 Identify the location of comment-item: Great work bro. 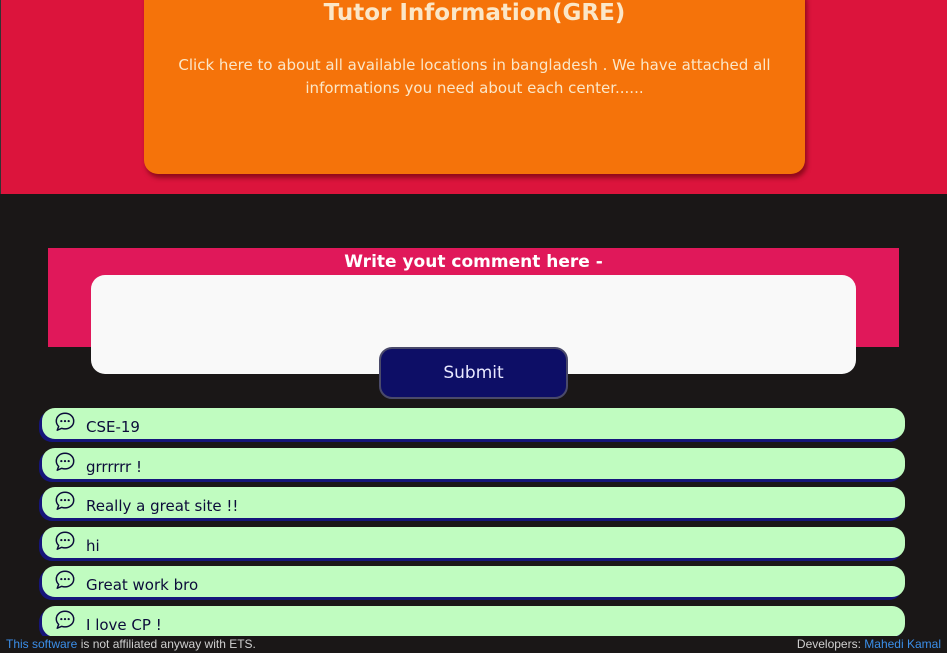
(473, 581).